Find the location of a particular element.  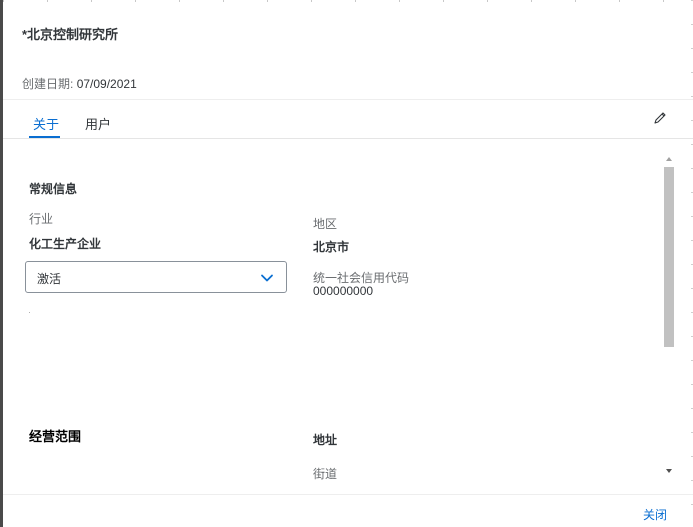

region-value: 北京市 is located at coordinates (331, 247).